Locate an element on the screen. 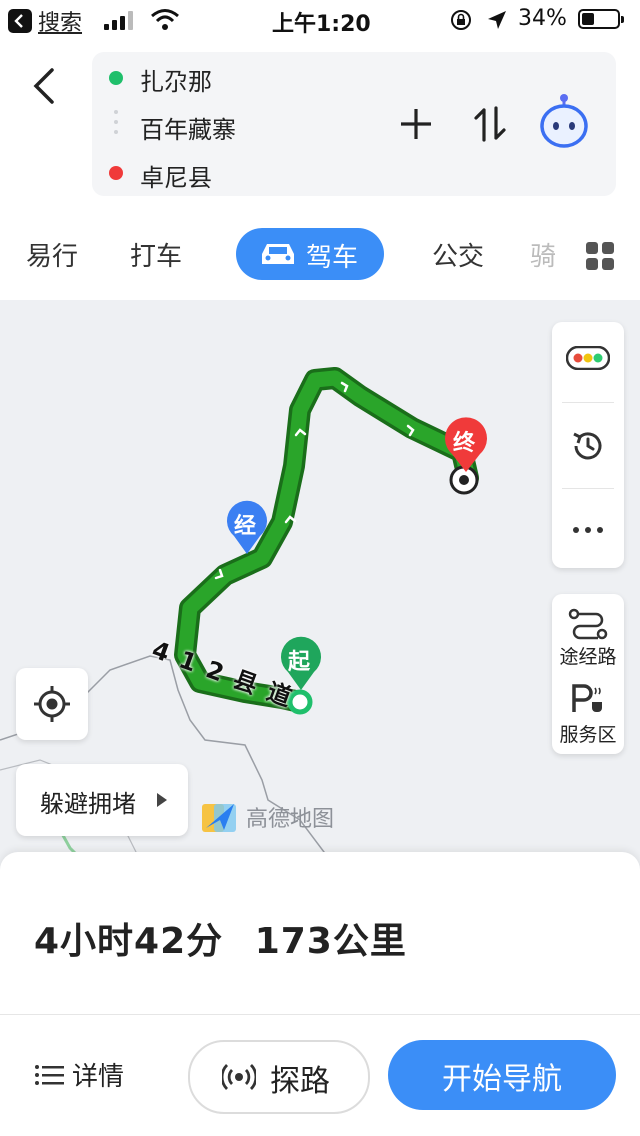  crosshair-icon is located at coordinates (52, 704).